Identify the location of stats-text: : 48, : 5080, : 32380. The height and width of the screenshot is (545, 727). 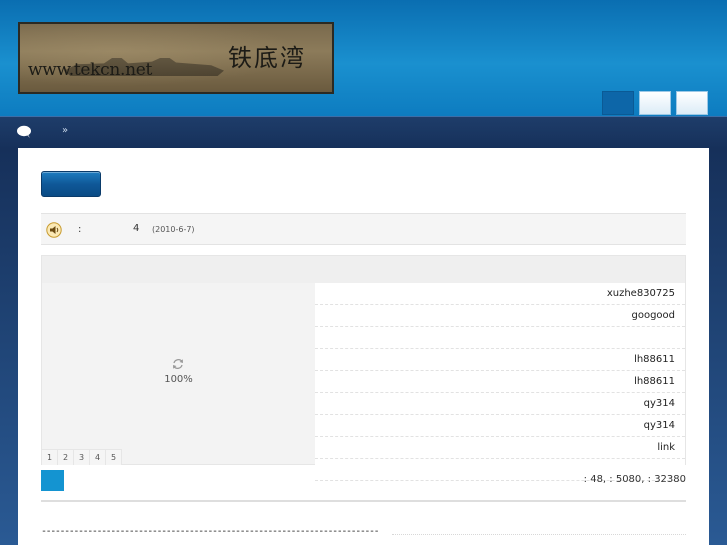
(634, 479).